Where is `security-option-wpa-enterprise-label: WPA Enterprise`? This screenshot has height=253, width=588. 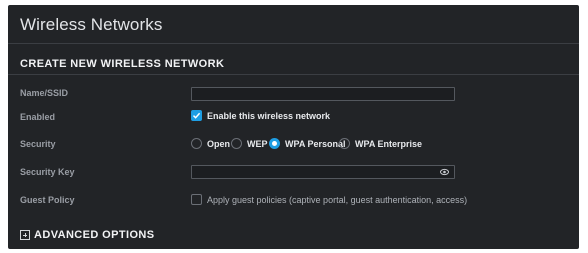 security-option-wpa-enterprise-label: WPA Enterprise is located at coordinates (388, 144).